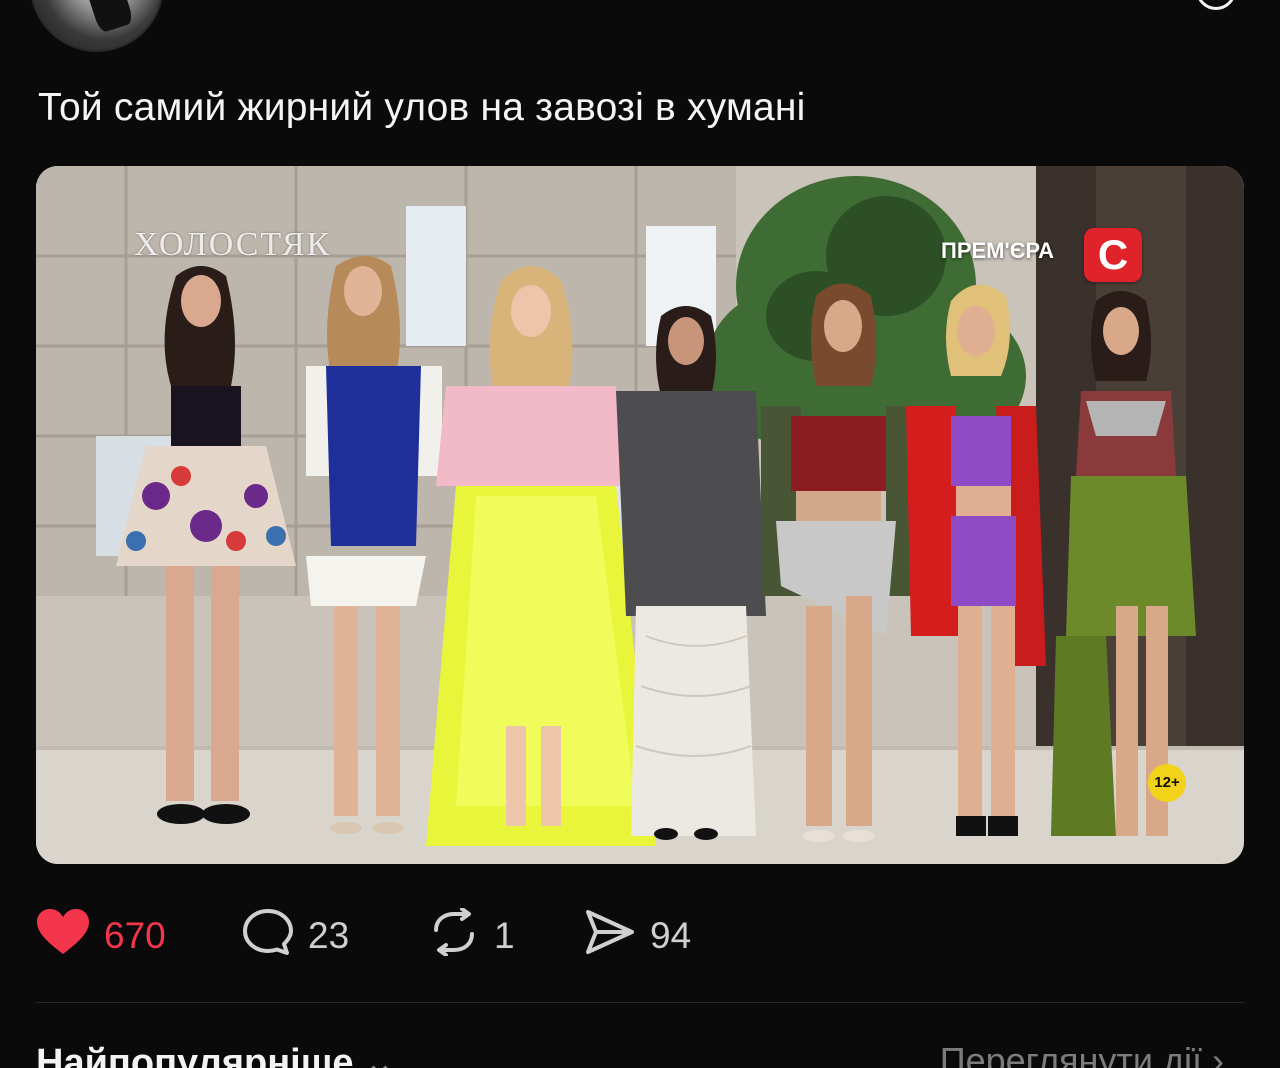  I want to click on chevron-down-icon: ⌄, so click(379, 1055).